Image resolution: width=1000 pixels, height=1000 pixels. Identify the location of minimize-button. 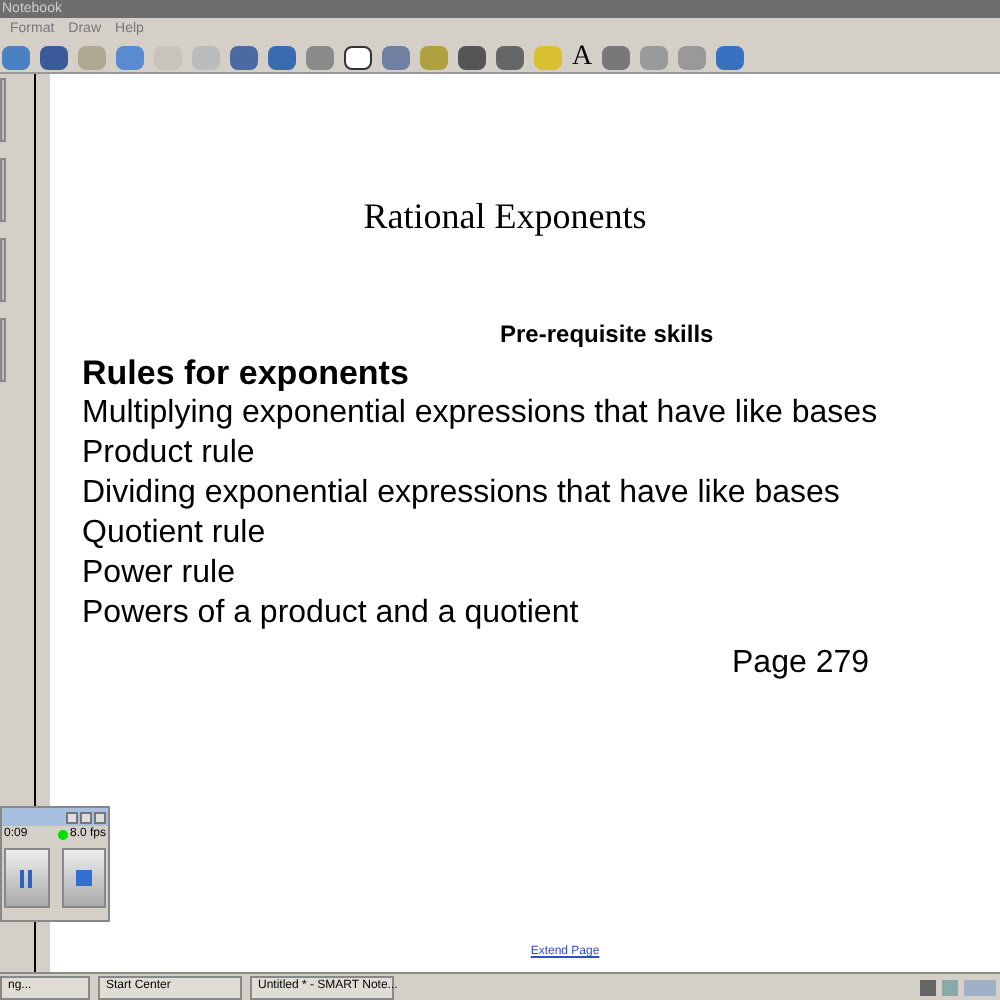
(72, 817).